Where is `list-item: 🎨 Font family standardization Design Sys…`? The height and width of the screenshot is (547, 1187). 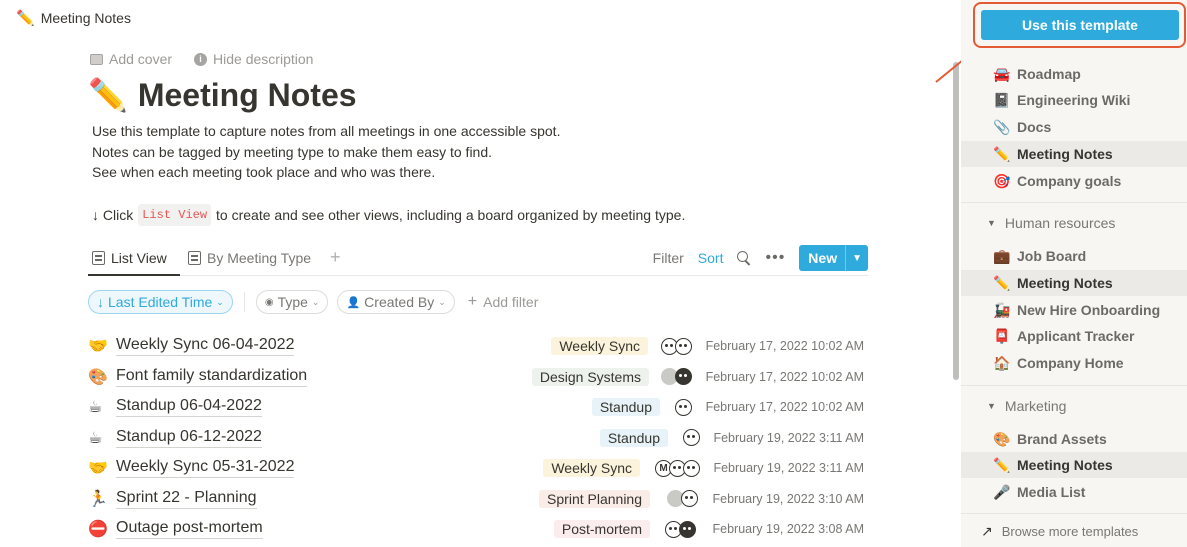
list-item: 🎨 Font family standardization Design Sys… is located at coordinates (478, 377).